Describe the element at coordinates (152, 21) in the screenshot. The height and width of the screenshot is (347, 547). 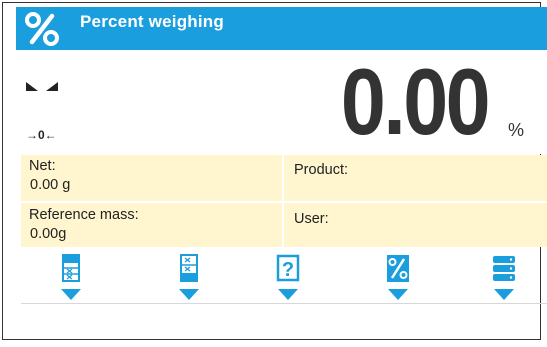
I see `mode-title: Percent weighing` at that location.